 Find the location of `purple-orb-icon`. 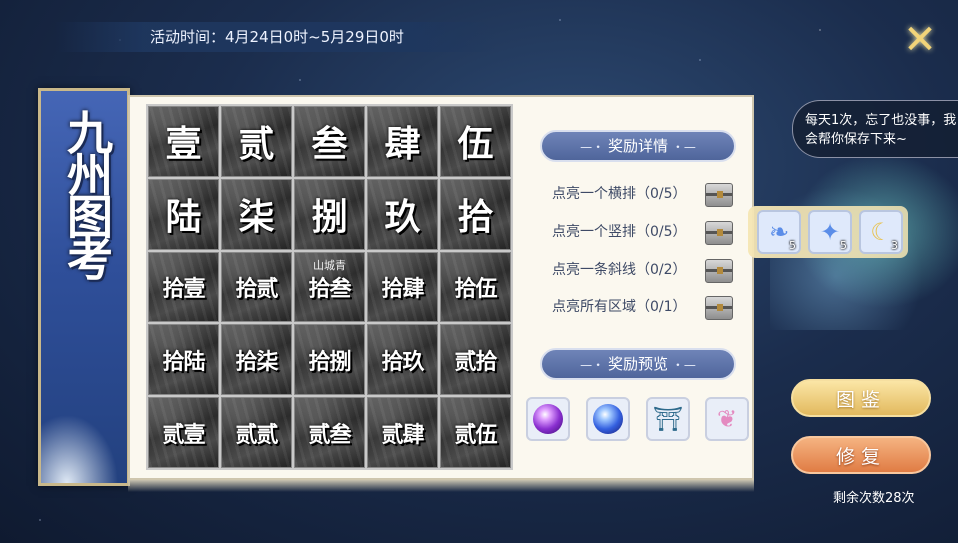

purple-orb-icon is located at coordinates (548, 419).